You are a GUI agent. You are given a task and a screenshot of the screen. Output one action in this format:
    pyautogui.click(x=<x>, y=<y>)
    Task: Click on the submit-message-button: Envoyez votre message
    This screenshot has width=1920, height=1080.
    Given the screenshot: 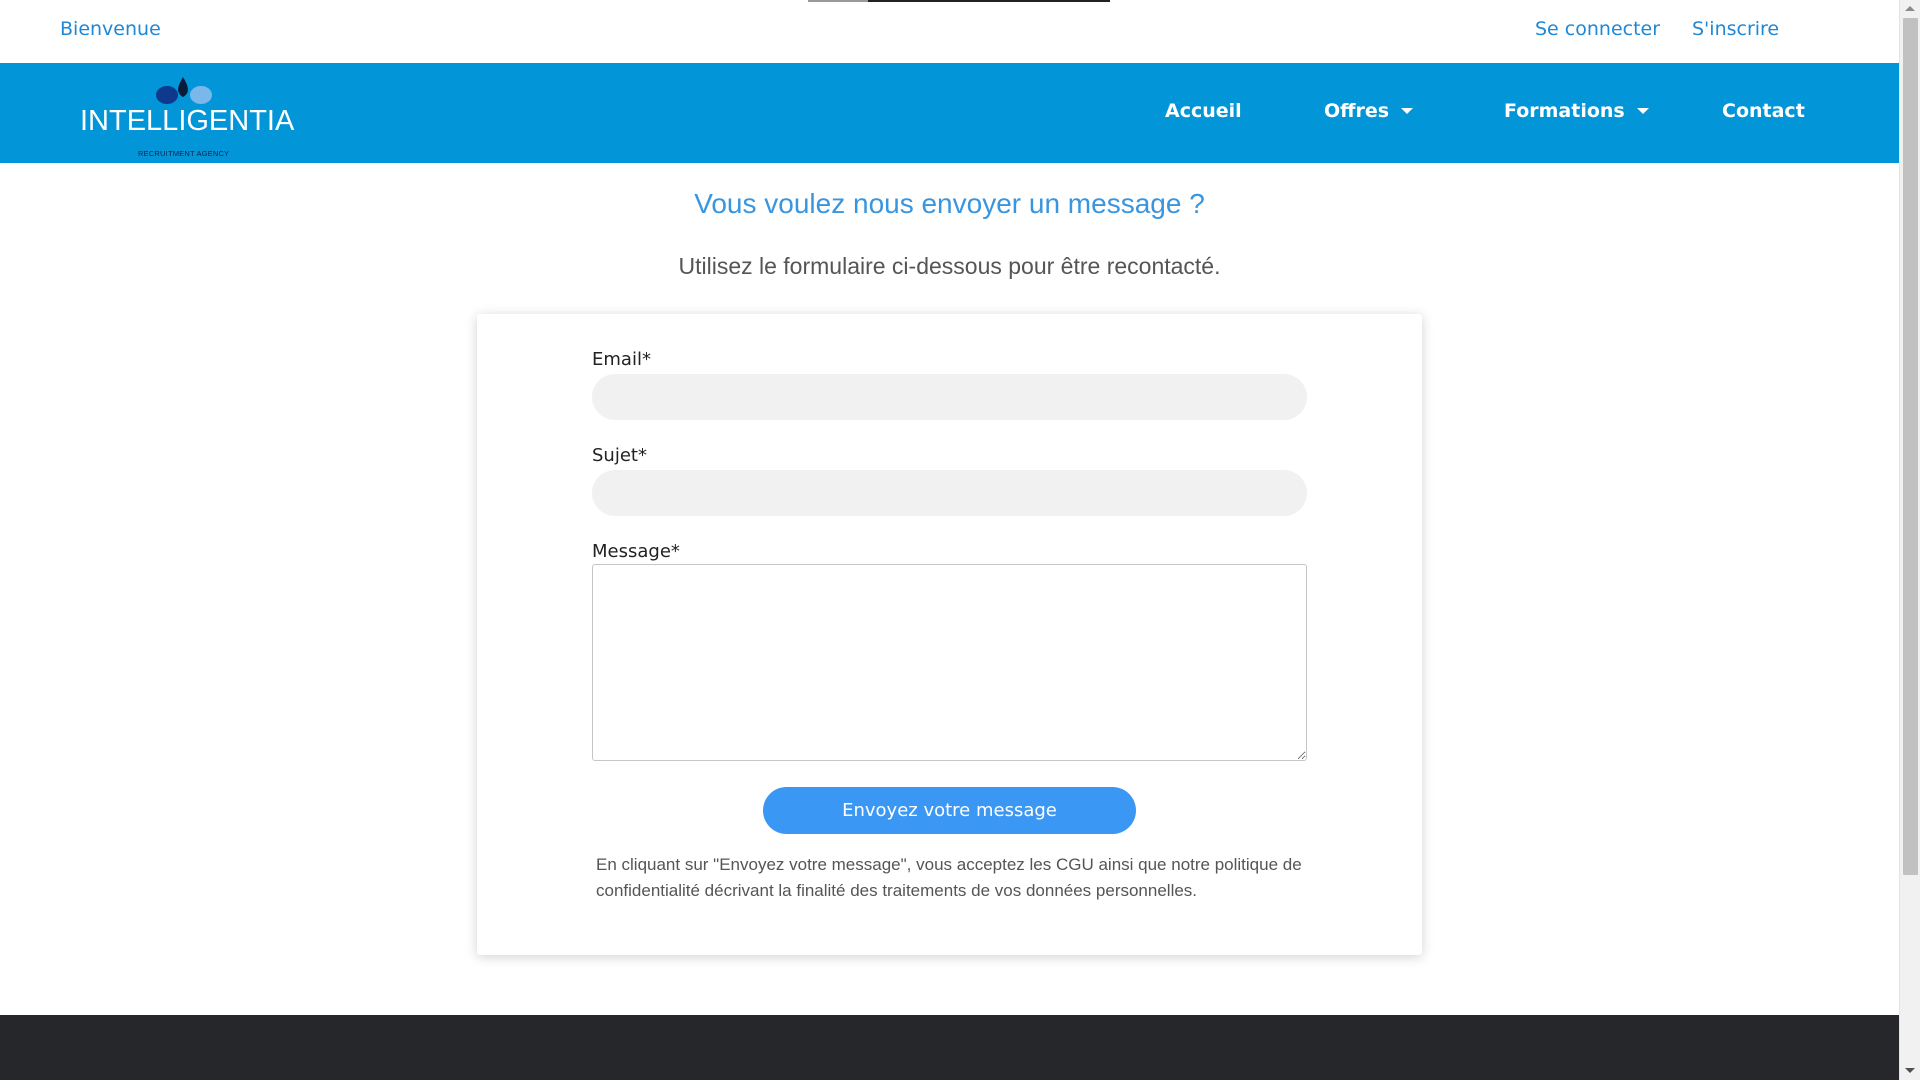 What is the action you would take?
    pyautogui.click(x=949, y=810)
    